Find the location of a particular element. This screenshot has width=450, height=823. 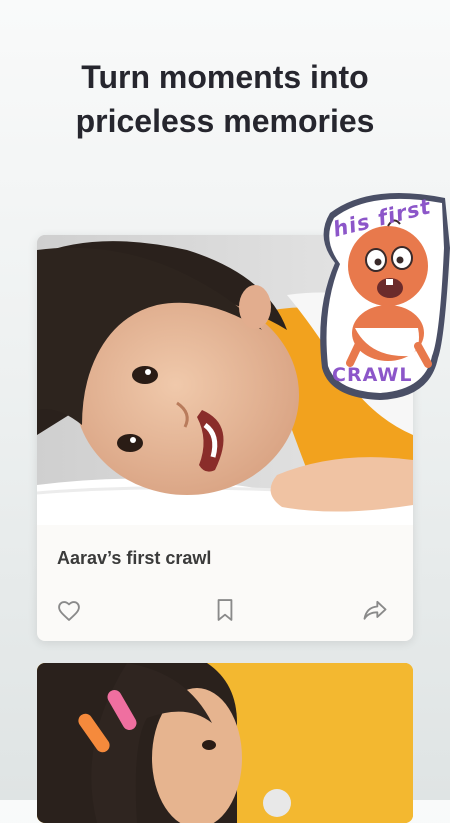

like-button is located at coordinates (69, 610).